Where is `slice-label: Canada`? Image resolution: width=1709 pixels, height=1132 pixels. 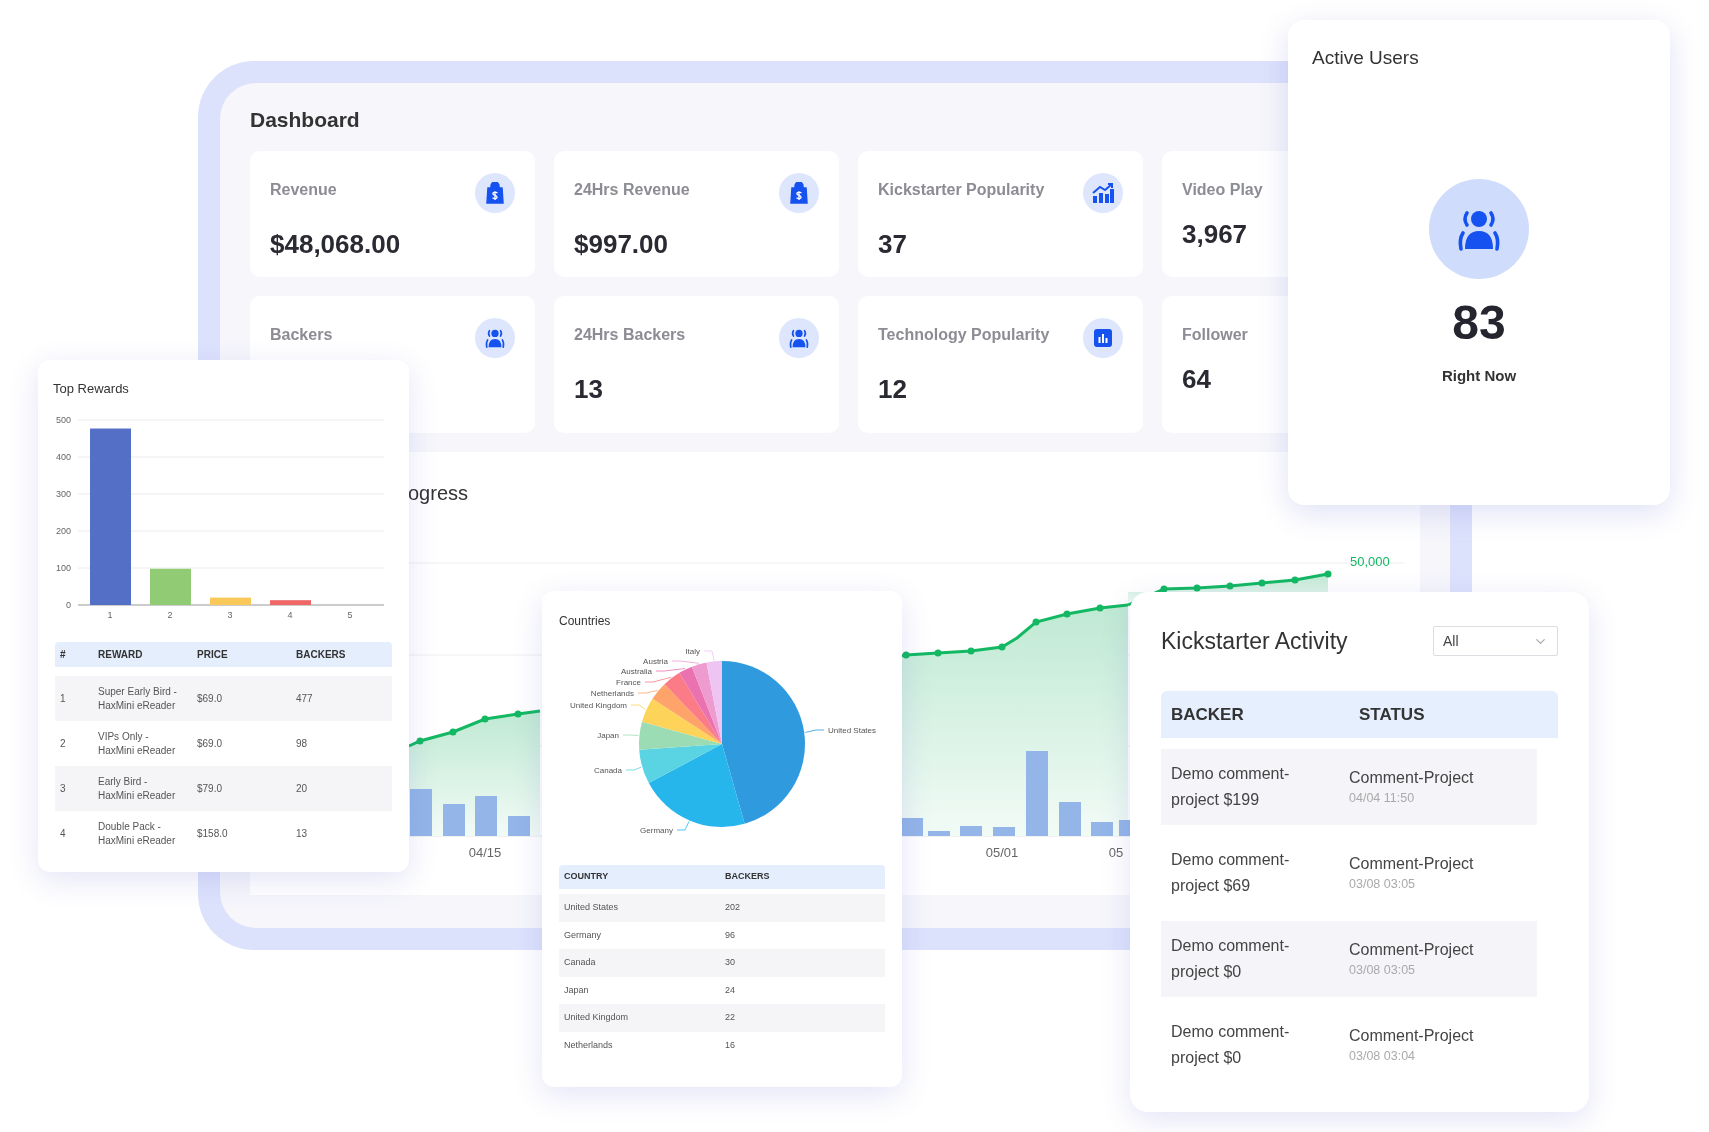 slice-label: Canada is located at coordinates (607, 770).